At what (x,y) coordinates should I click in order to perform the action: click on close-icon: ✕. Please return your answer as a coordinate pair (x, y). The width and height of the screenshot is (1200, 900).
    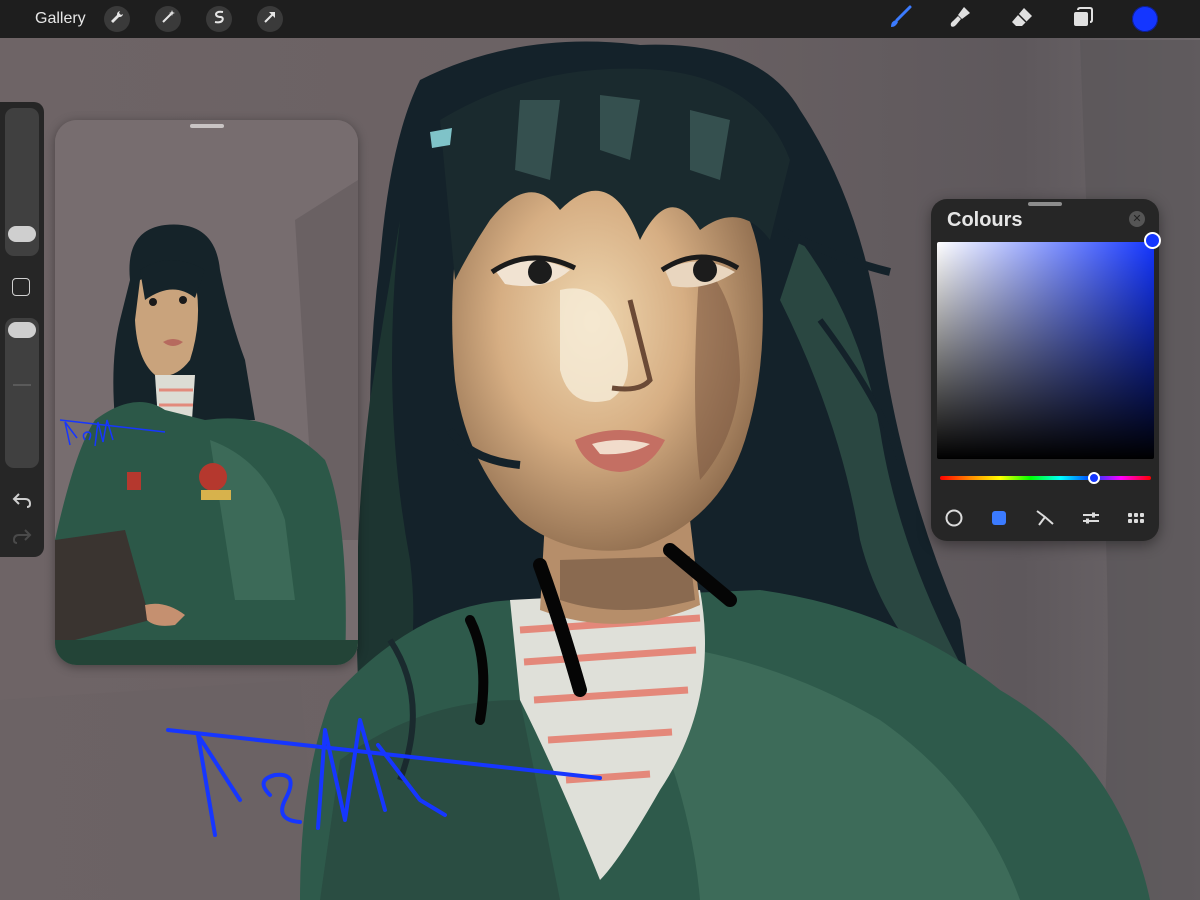
    Looking at the image, I should click on (1137, 219).